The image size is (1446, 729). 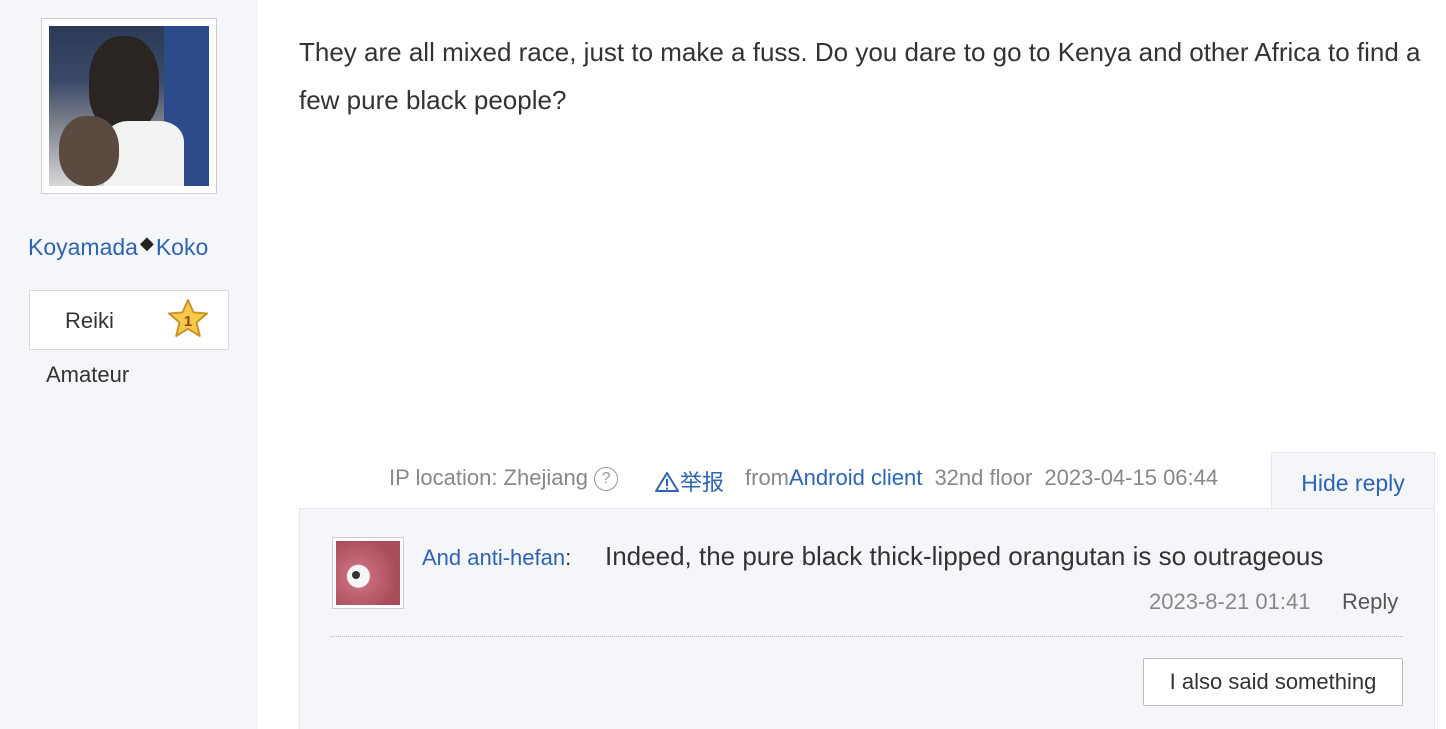 What do you see at coordinates (488, 477) in the screenshot?
I see `ip-label: IP location: Zhejiang` at bounding box center [488, 477].